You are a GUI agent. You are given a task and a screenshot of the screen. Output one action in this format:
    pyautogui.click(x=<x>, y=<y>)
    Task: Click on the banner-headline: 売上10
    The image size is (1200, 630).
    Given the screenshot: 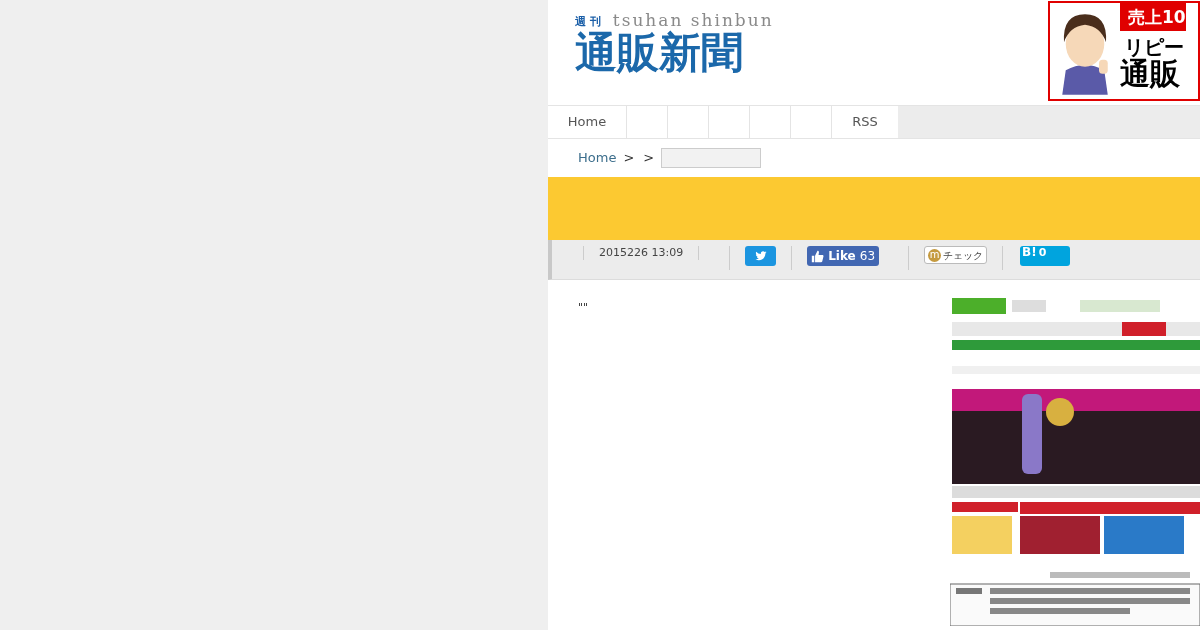 What is the action you would take?
    pyautogui.click(x=1157, y=17)
    